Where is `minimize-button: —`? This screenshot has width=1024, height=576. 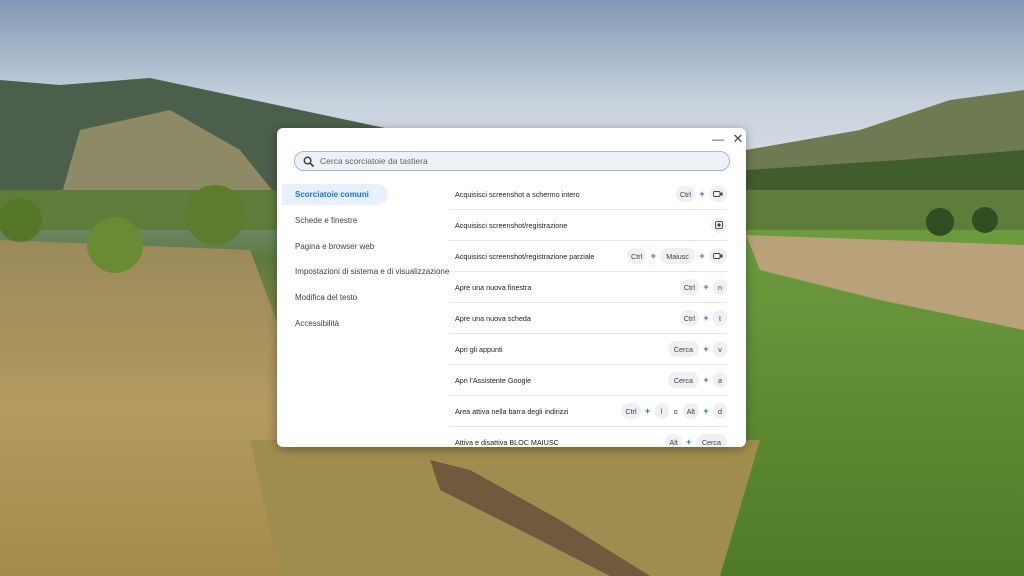 minimize-button: — is located at coordinates (718, 139).